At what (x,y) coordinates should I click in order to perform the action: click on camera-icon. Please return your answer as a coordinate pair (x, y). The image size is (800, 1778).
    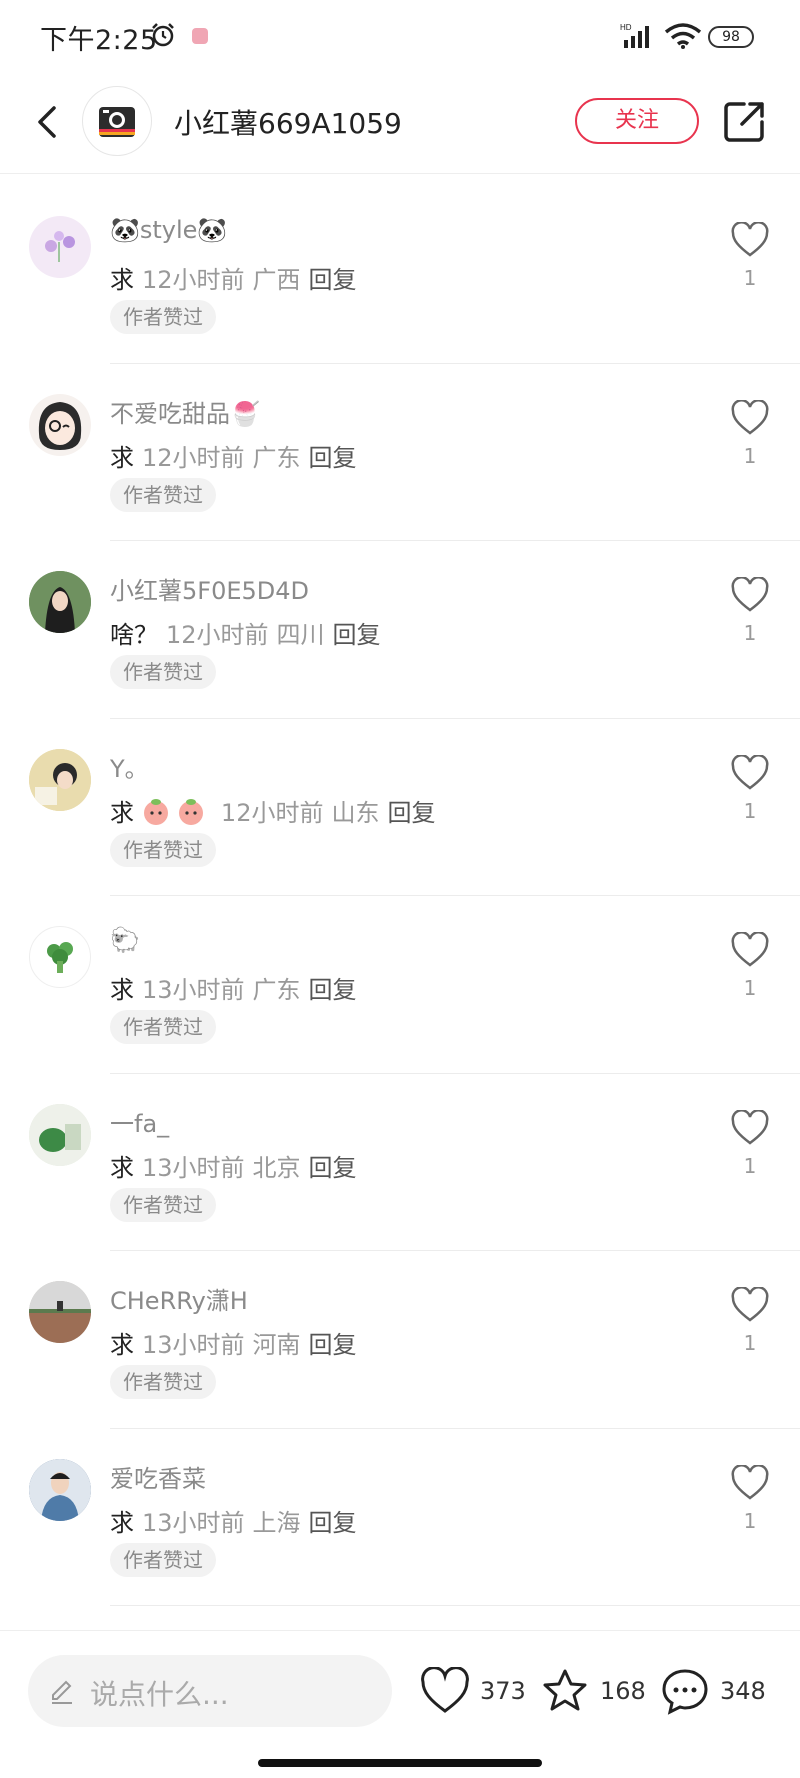
    Looking at the image, I should click on (117, 122).